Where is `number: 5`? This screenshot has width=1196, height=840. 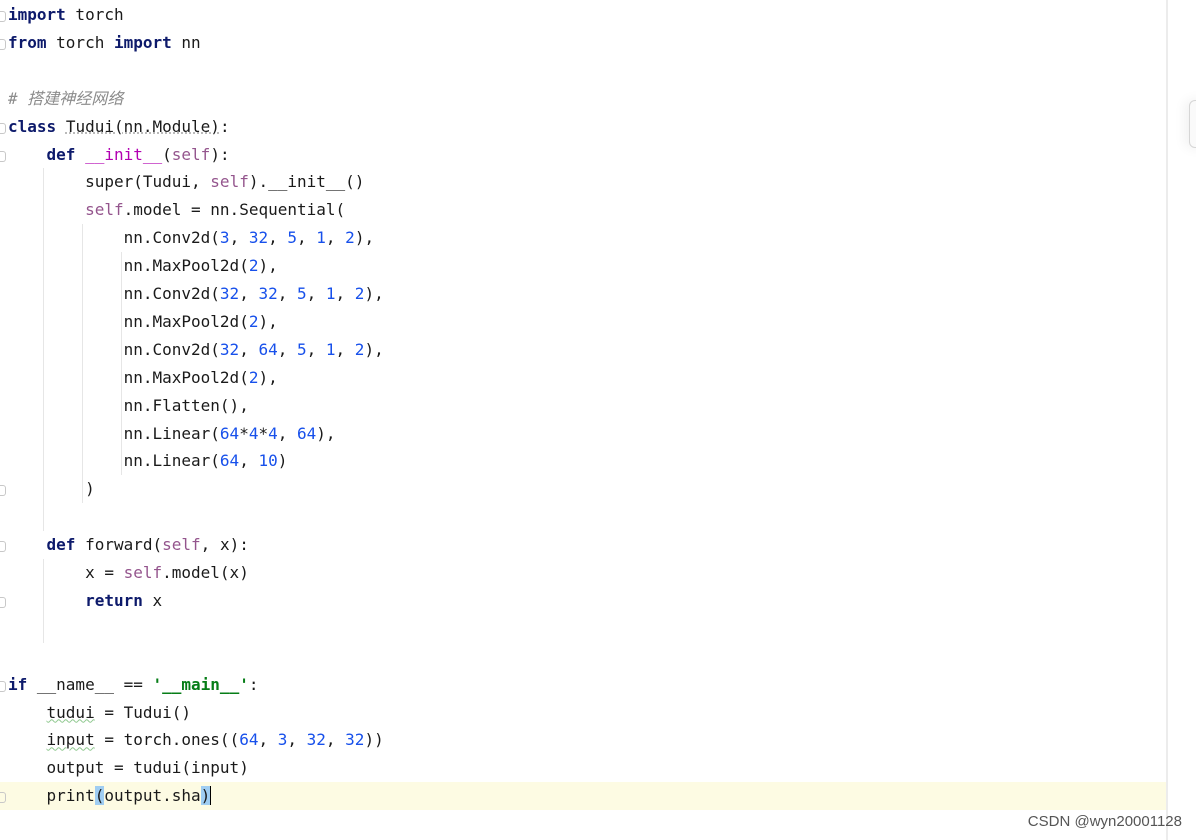 number: 5 is located at coordinates (301, 349).